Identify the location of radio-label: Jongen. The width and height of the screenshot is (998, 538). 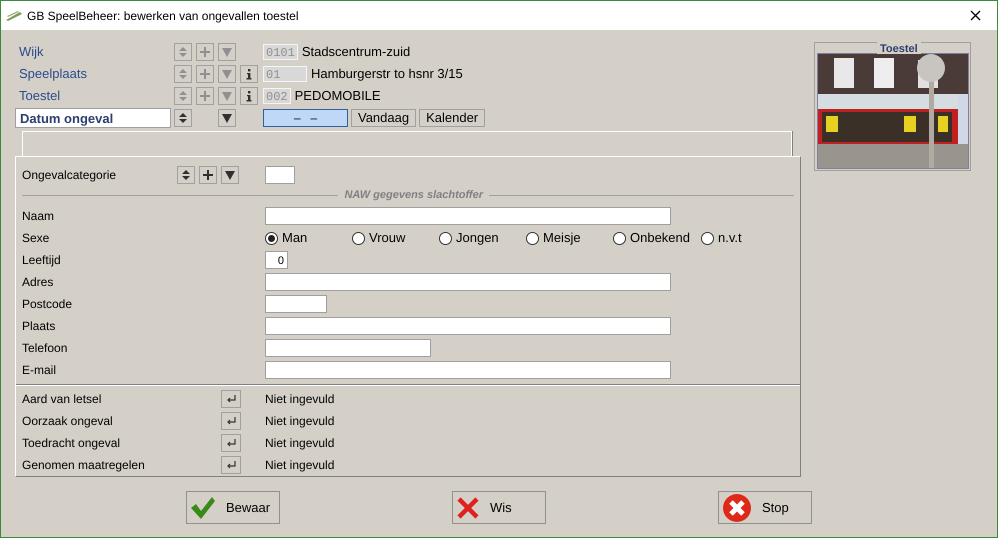
(477, 238).